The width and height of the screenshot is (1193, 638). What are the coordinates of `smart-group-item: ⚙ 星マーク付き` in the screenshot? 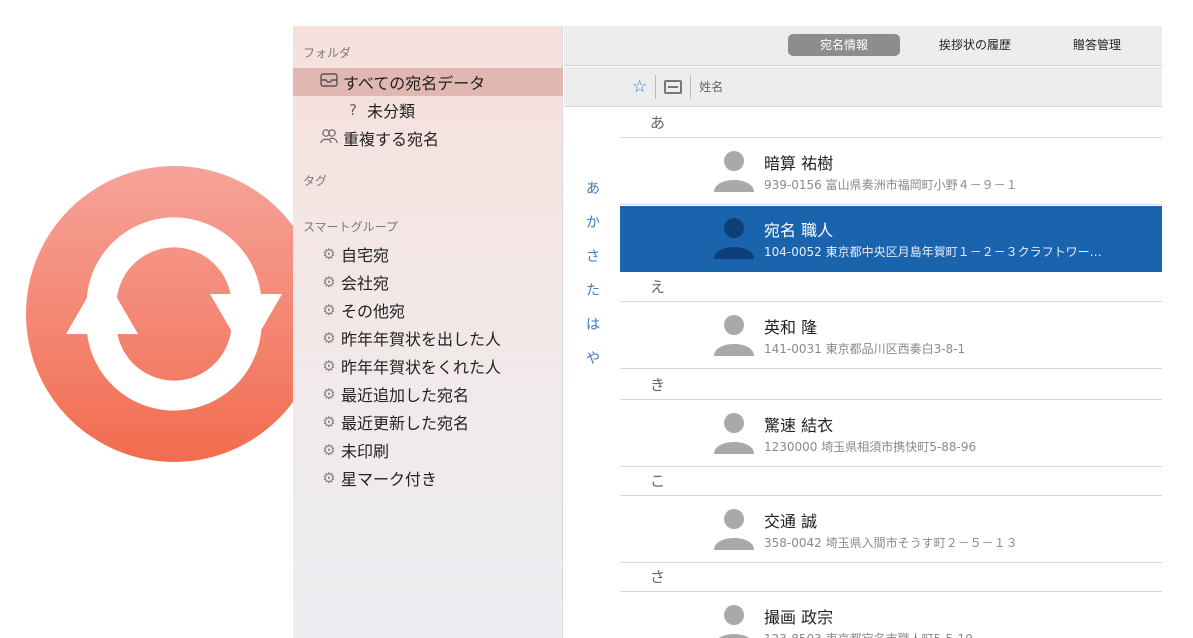 It's located at (428, 478).